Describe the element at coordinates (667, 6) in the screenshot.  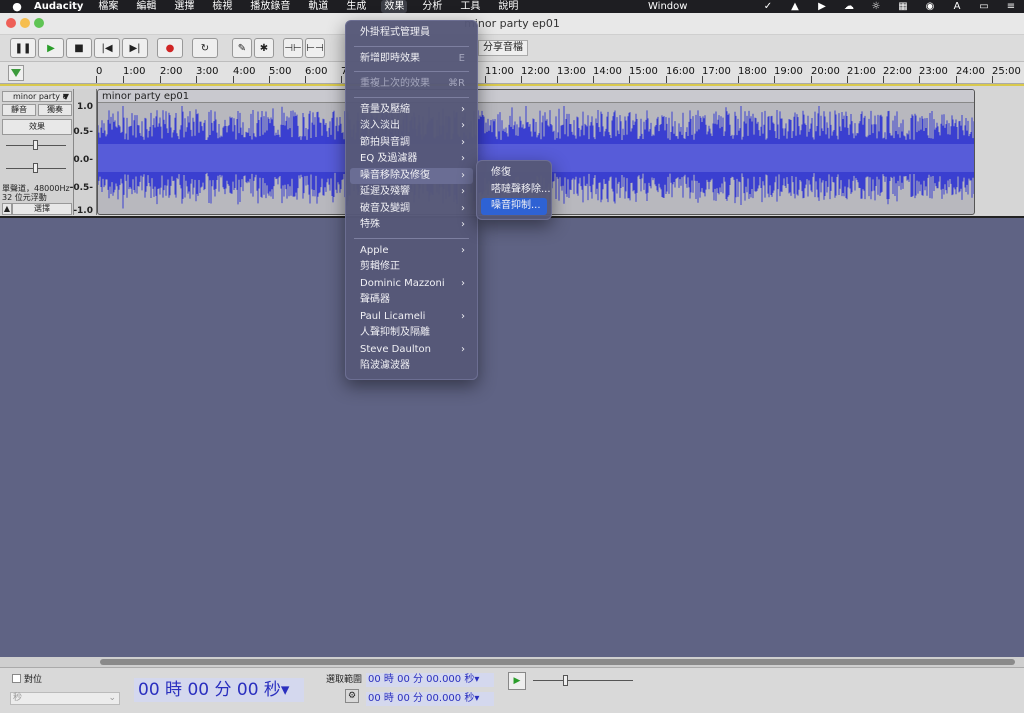
I see `menu-window: Window` at that location.